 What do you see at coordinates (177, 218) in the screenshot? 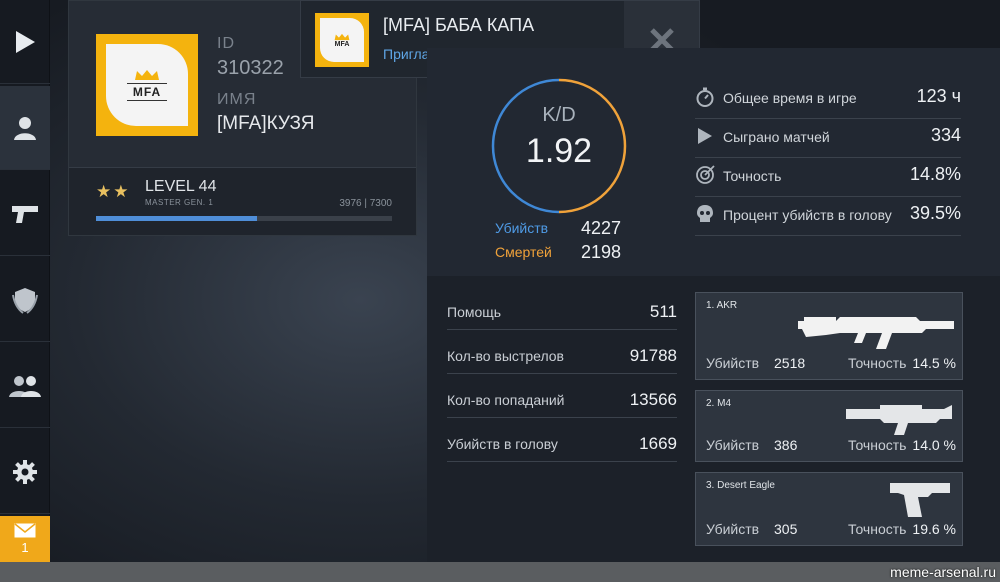
I see `xp-progress-fill` at bounding box center [177, 218].